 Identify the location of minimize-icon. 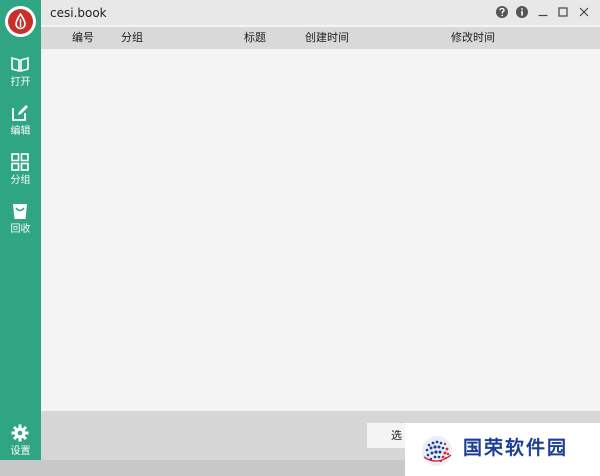
(543, 12).